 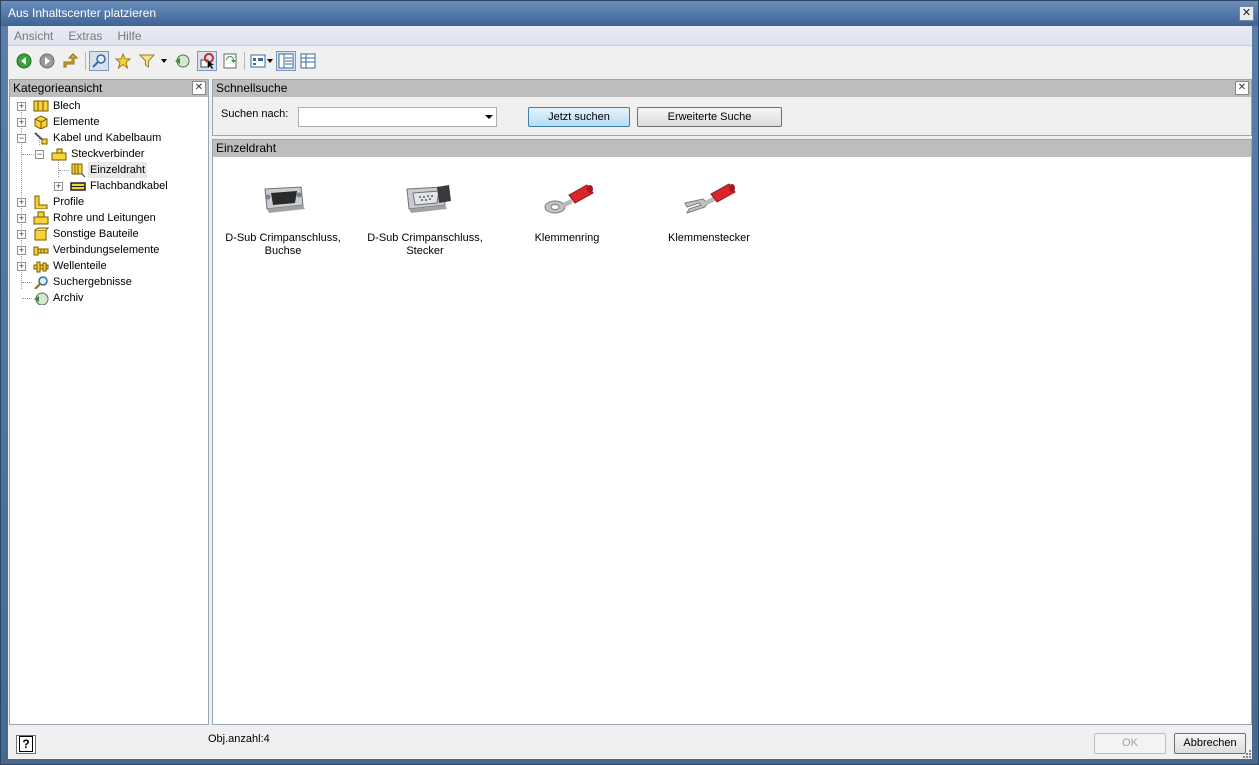 I want to click on cancel-button: Abbrechen, so click(x=1210, y=743).